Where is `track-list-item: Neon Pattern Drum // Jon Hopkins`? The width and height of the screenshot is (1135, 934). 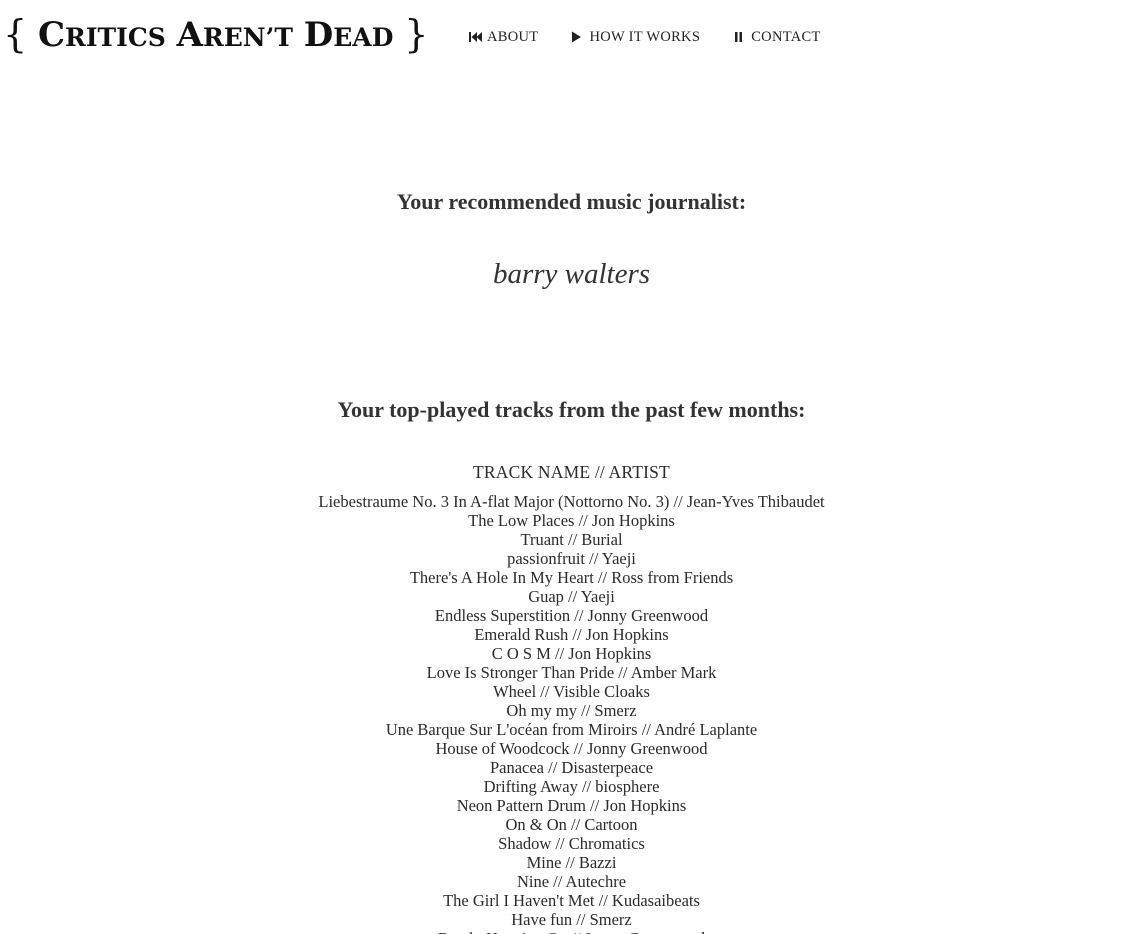
track-list-item: Neon Pattern Drum // Jon Hopkins is located at coordinates (571, 805).